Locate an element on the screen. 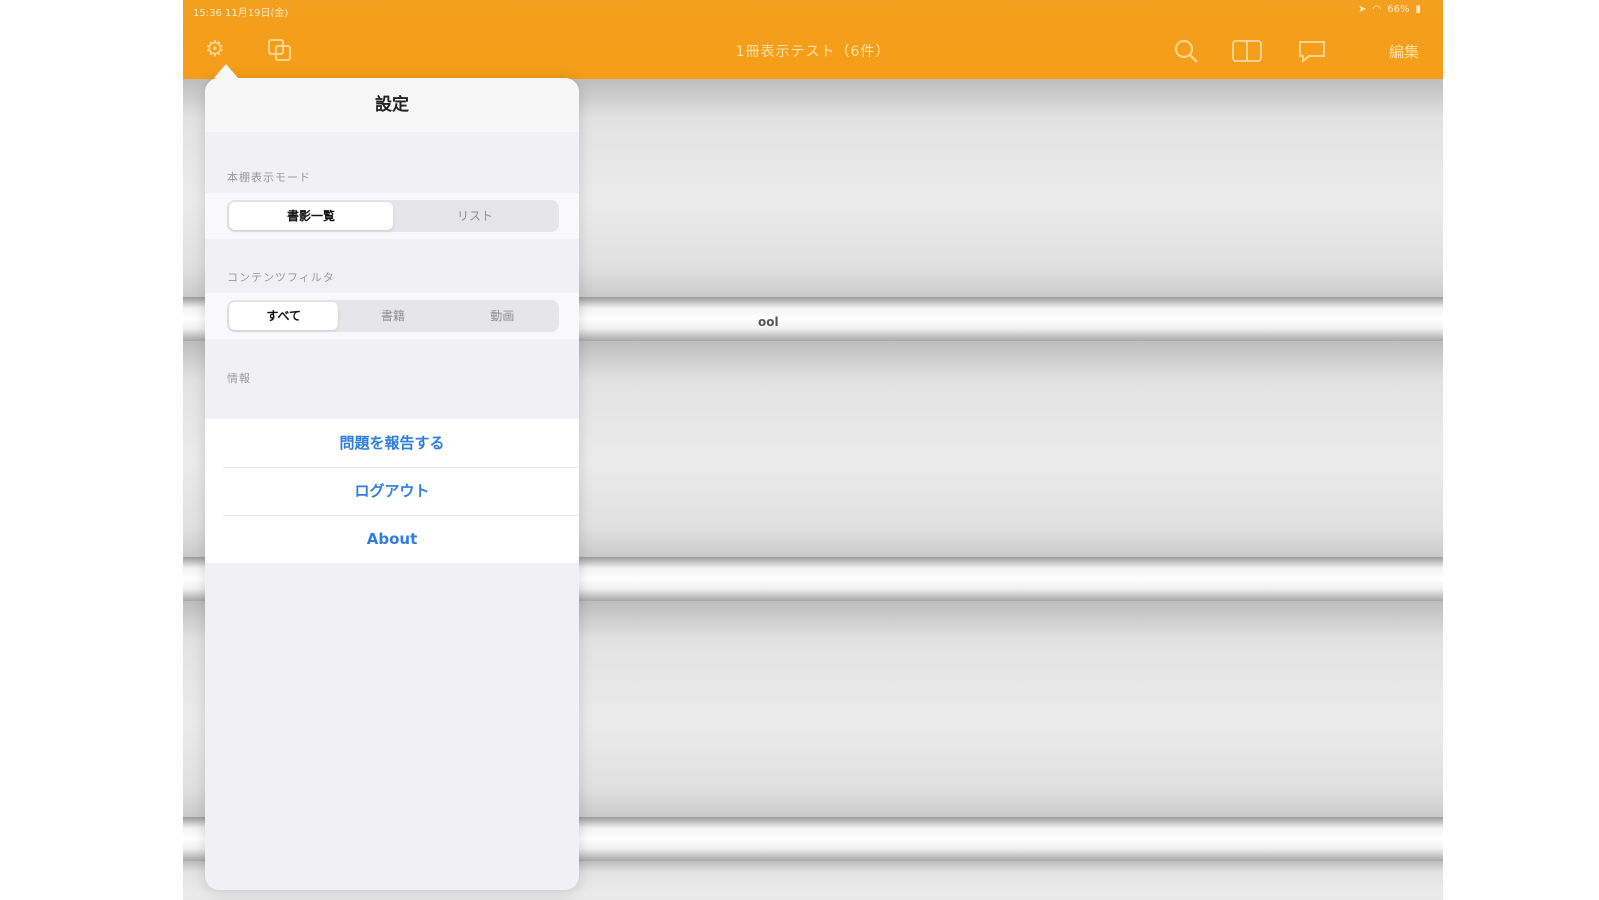  display-mode-segmented-control: 書影一覧 リスト is located at coordinates (393, 216).